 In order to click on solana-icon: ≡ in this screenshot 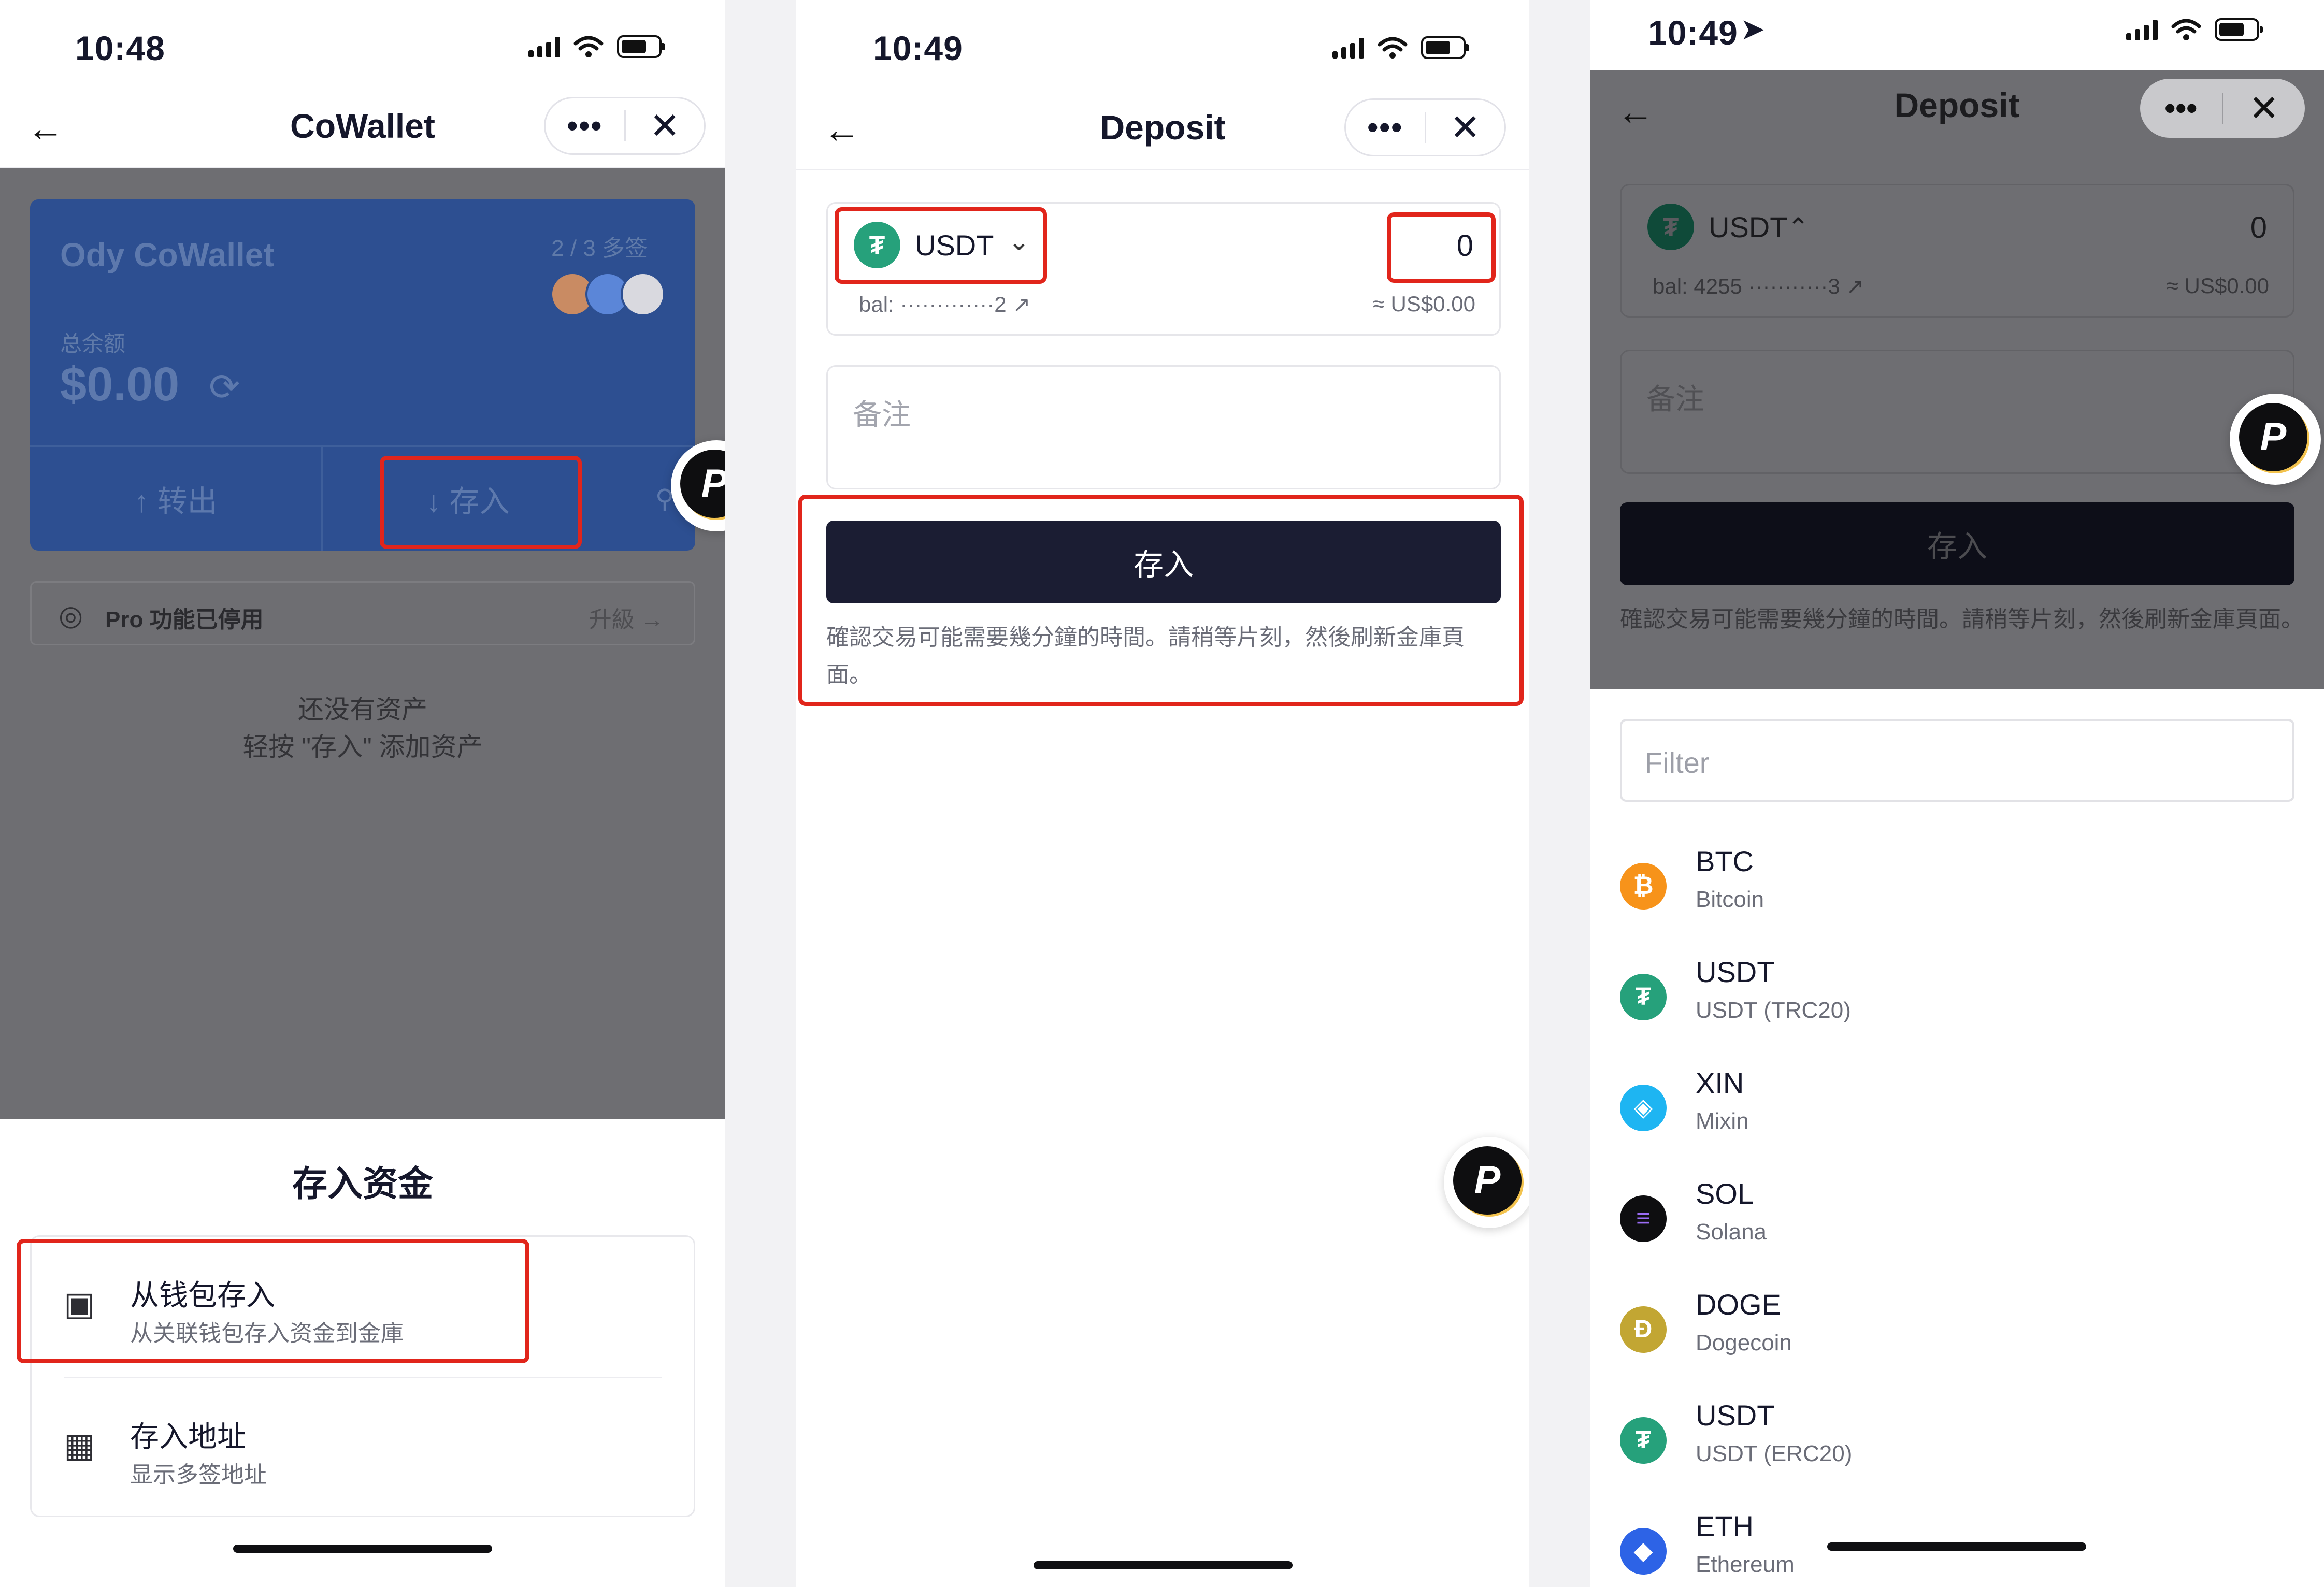, I will do `click(1643, 1218)`.